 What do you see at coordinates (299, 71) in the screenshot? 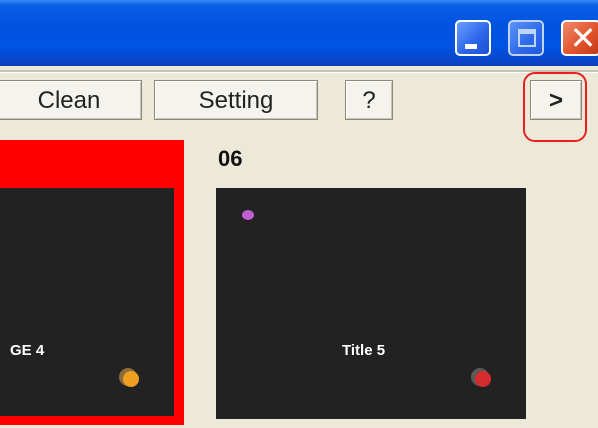
I see `toolbar-divider` at bounding box center [299, 71].